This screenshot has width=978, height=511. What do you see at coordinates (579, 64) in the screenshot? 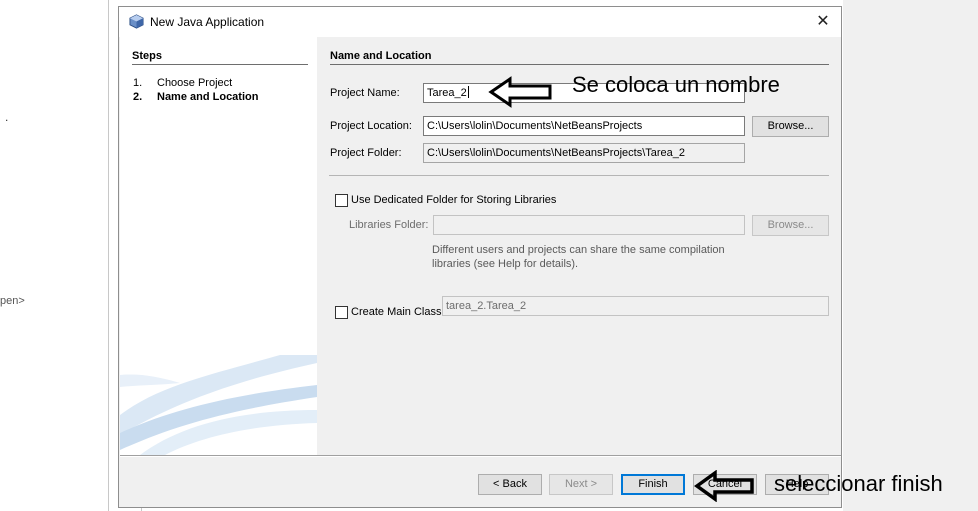
I see `section-divider` at bounding box center [579, 64].